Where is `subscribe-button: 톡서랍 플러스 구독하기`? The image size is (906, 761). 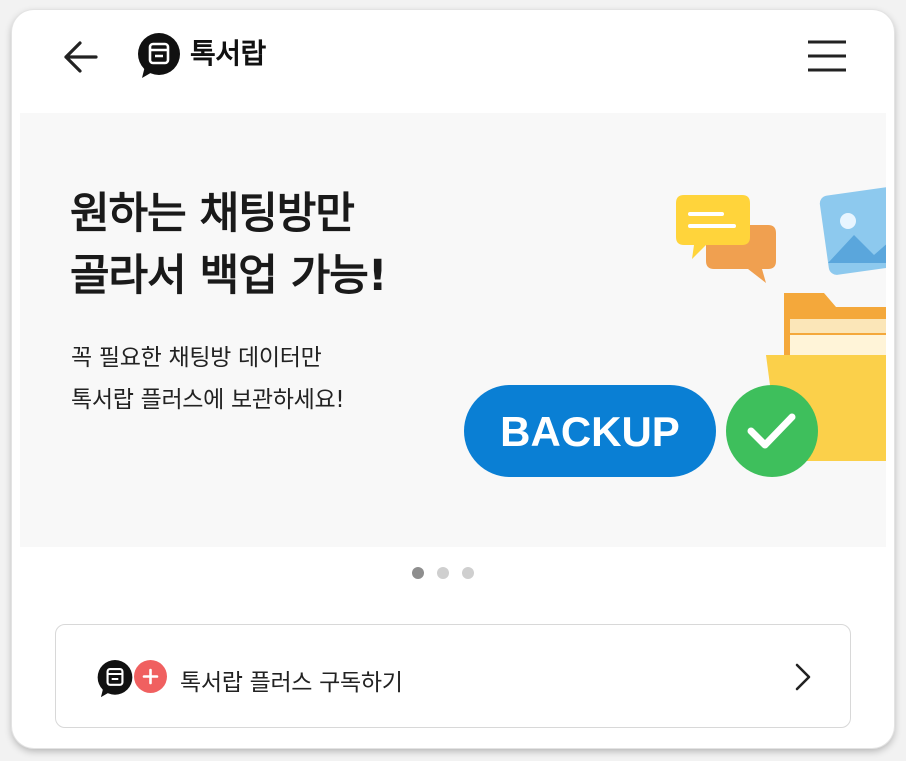
subscribe-button: 톡서랍 플러스 구독하기 is located at coordinates (453, 676).